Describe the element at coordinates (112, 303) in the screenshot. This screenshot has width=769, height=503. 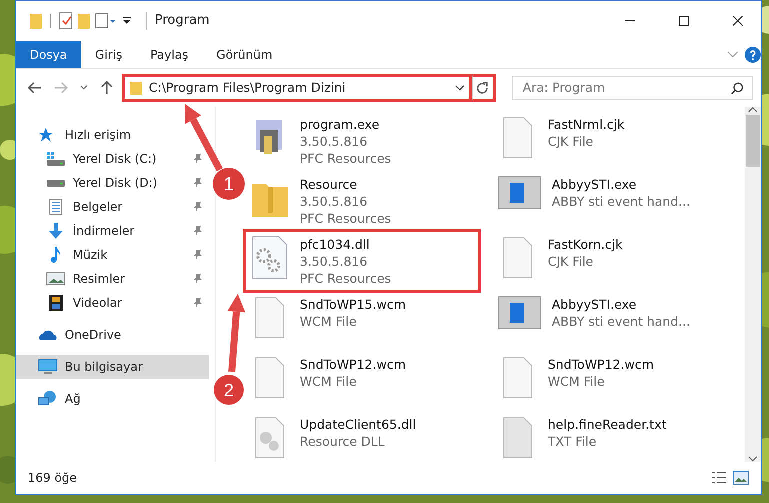
I see `sidebar-item: Videolar` at that location.